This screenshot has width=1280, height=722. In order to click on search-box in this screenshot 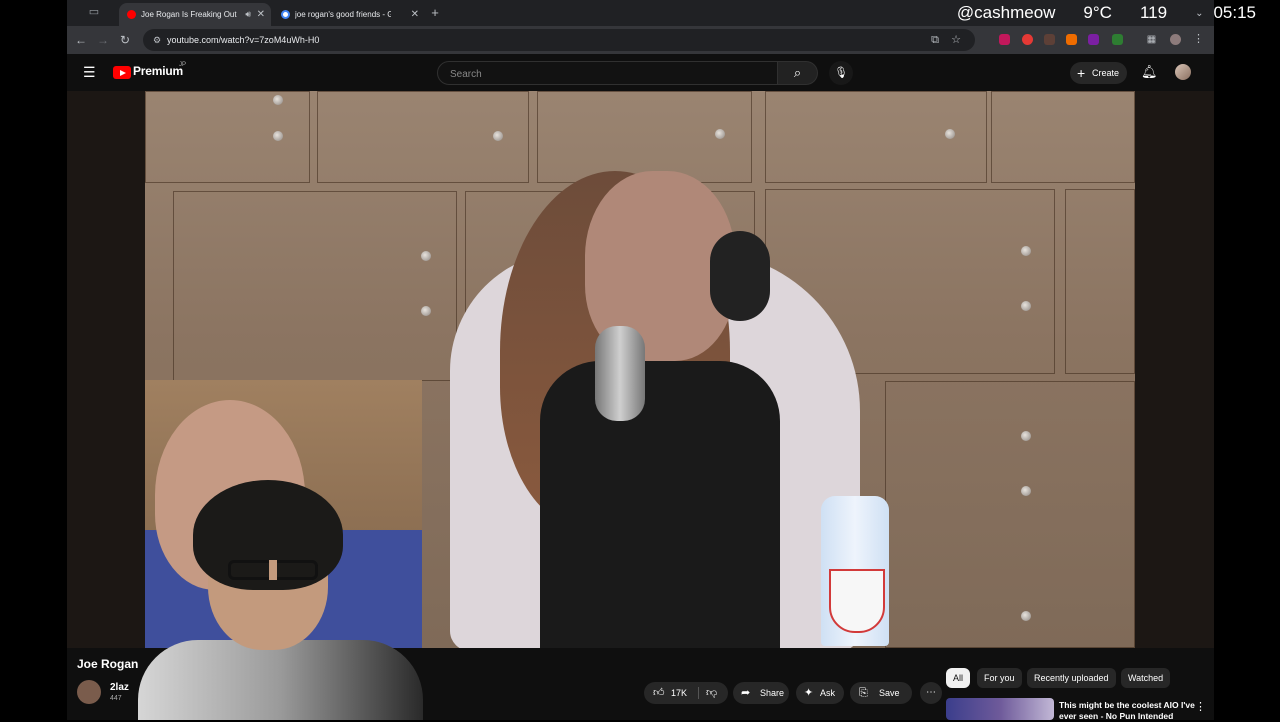, I will do `click(607, 73)`.